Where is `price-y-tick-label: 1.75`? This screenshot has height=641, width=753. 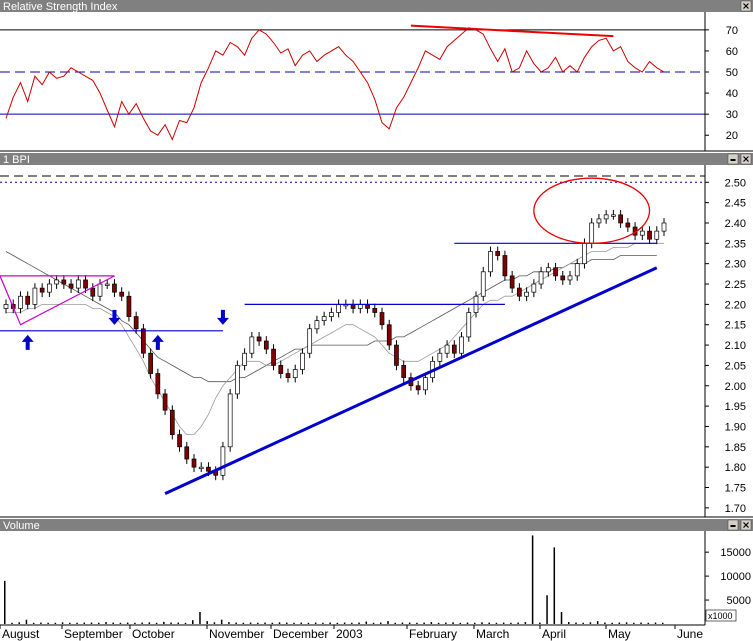
price-y-tick-label: 1.75 is located at coordinates (735, 489).